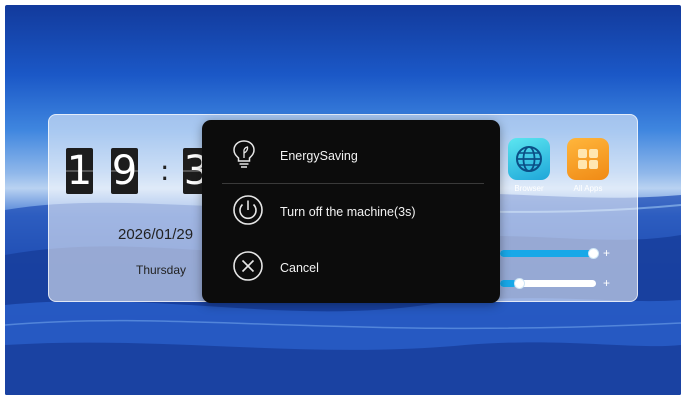 The image size is (683, 398). What do you see at coordinates (351, 268) in the screenshot?
I see `cancel-option: Cancel` at bounding box center [351, 268].